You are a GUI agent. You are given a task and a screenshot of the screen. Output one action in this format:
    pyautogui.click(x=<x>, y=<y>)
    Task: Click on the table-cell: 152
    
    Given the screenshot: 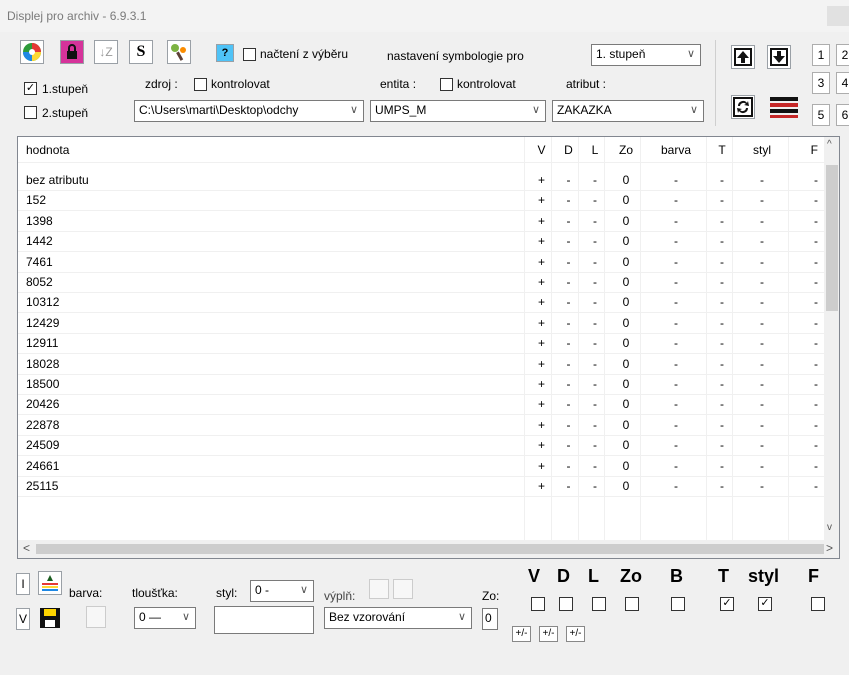 What is the action you would take?
    pyautogui.click(x=36, y=200)
    